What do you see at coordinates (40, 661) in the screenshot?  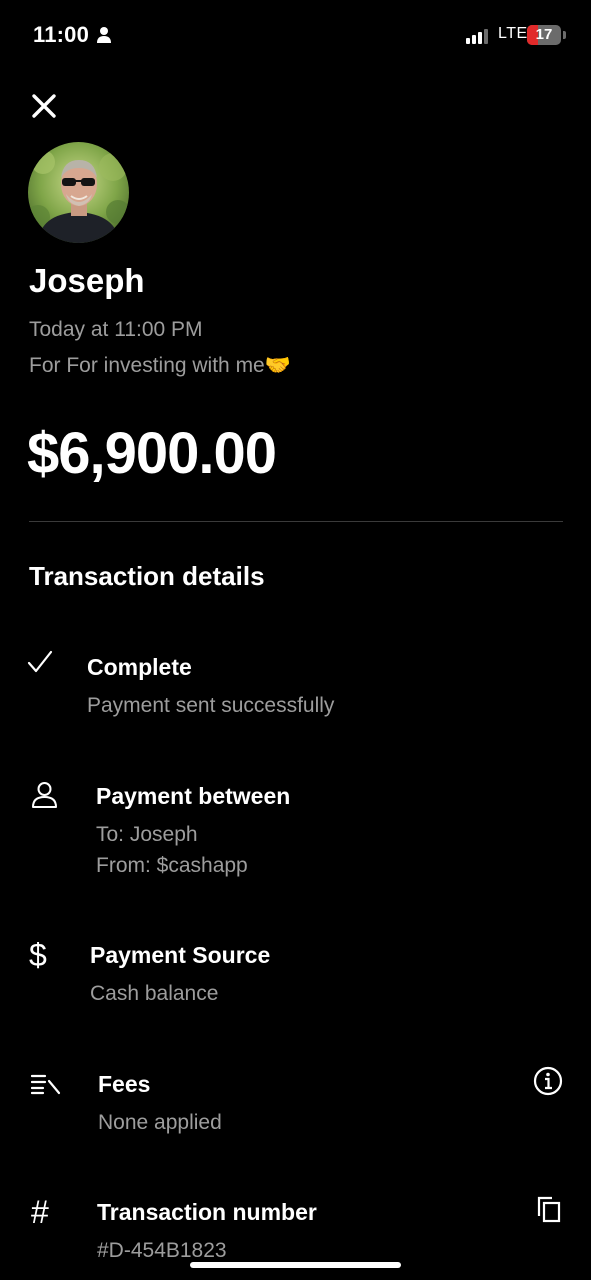 I see `check-icon` at bounding box center [40, 661].